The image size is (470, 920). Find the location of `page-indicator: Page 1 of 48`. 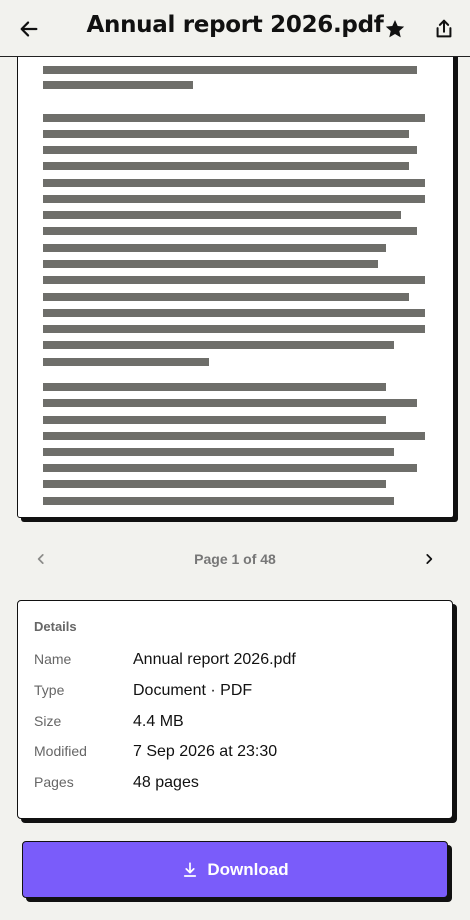

page-indicator: Page 1 of 48 is located at coordinates (235, 559).